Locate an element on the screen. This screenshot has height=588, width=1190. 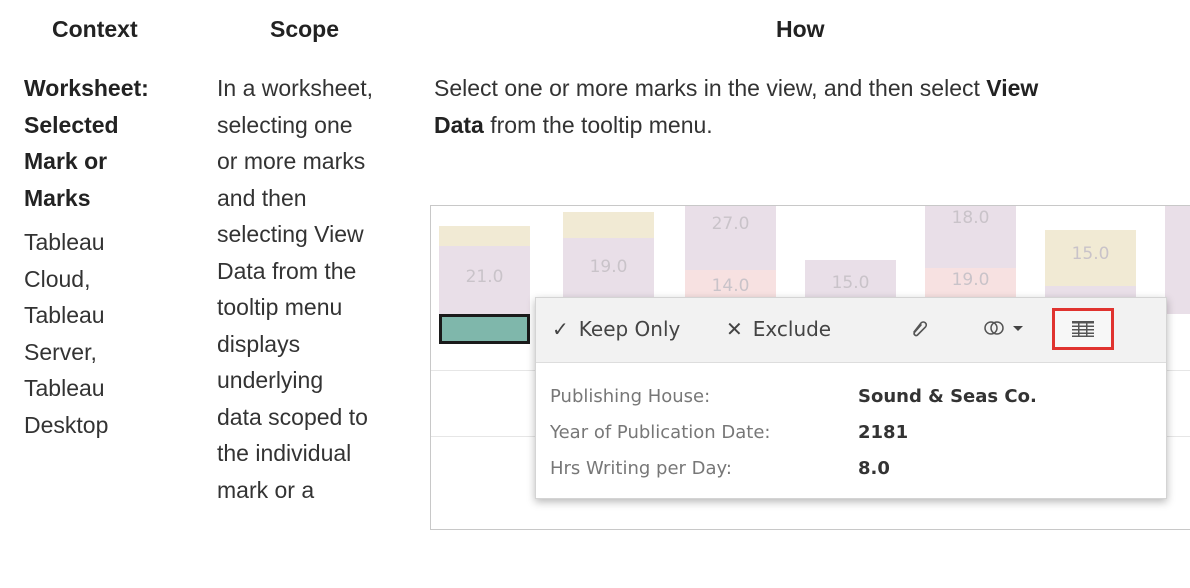
keep-only-label: Keep Only is located at coordinates (629, 329).